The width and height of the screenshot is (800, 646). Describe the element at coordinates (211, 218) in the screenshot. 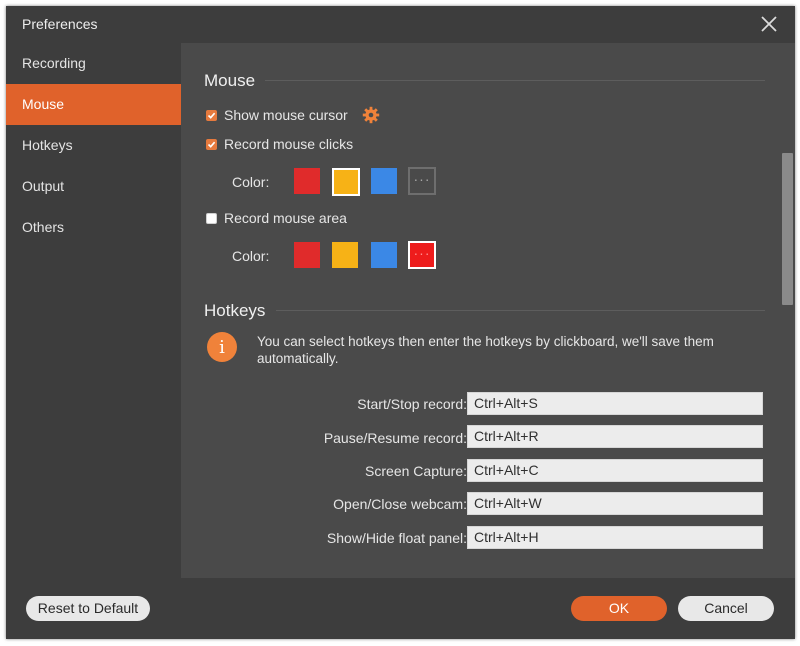

I see `record-mouse-area-checkbox` at that location.